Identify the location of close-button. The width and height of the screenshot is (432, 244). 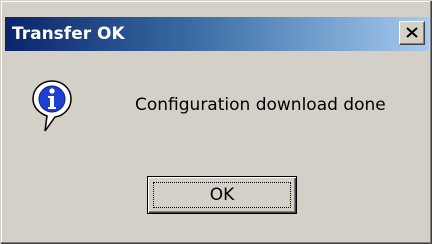
(412, 33).